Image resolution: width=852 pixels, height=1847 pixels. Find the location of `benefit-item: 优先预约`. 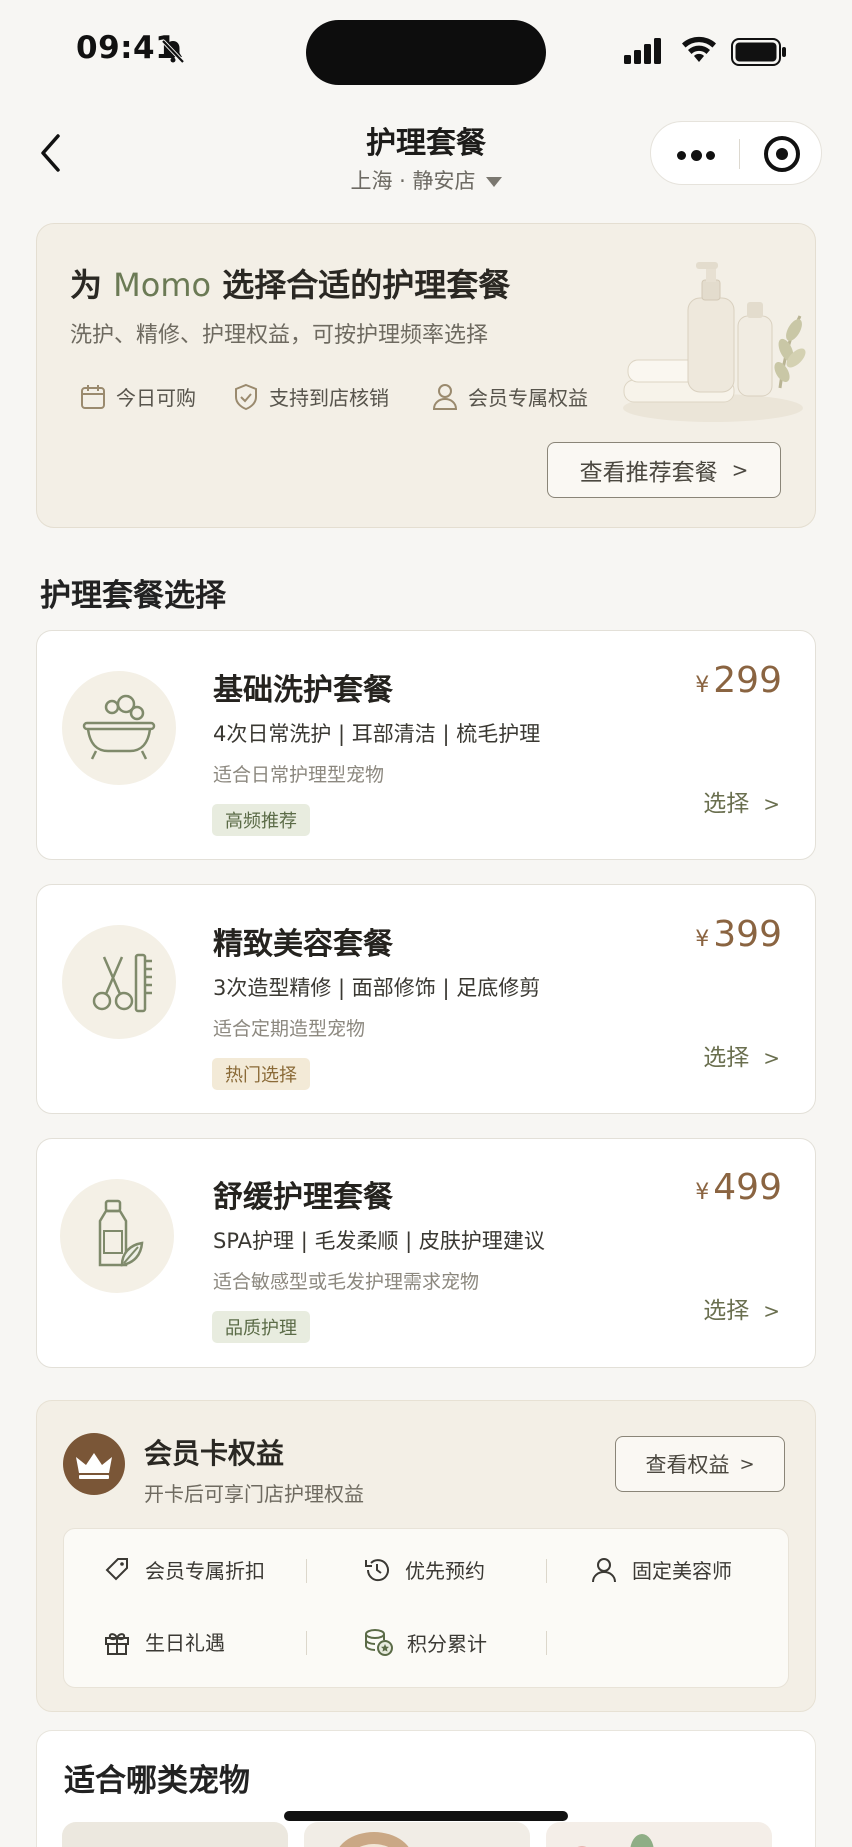

benefit-item: 优先预约 is located at coordinates (424, 1569).